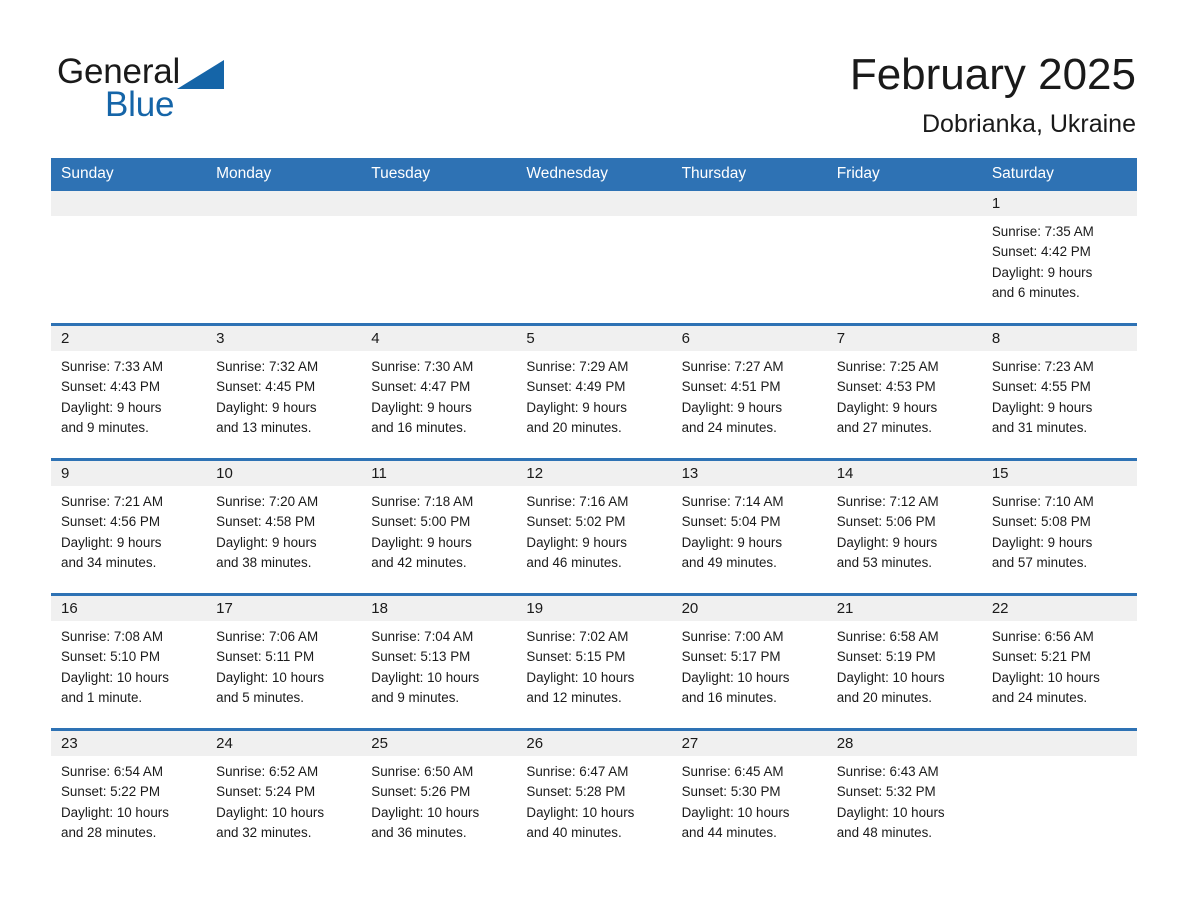  Describe the element at coordinates (574, 697) in the screenshot. I see `daylight-text-line2: and 12 minutes.` at that location.